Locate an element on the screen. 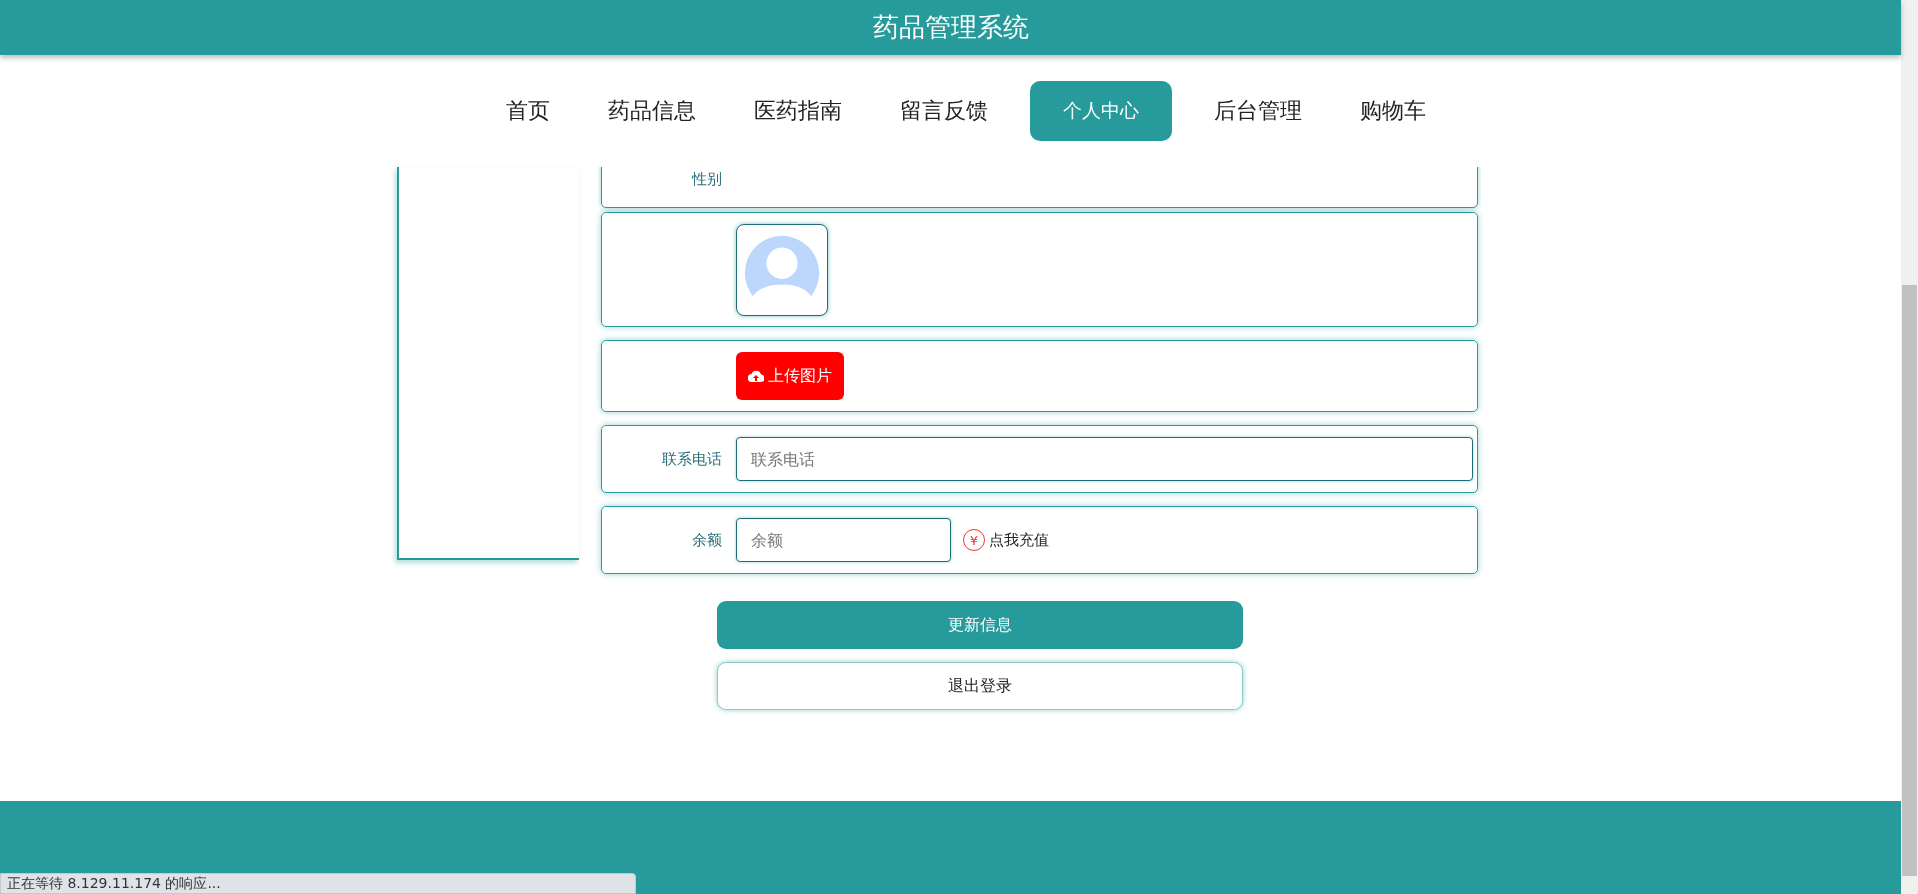  avatar-icon is located at coordinates (782, 269).